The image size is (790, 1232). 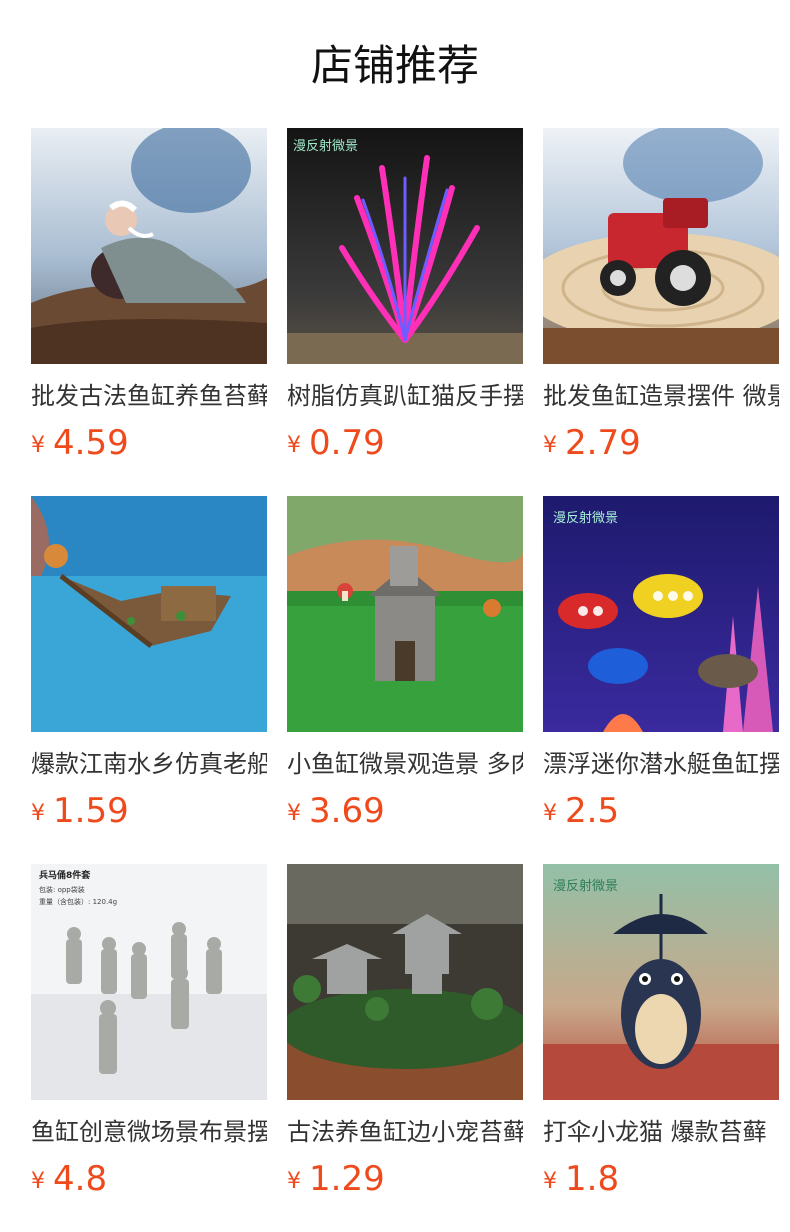 I want to click on product-name: 古法养鱼缸边小宠苔藓, so click(x=405, y=1132).